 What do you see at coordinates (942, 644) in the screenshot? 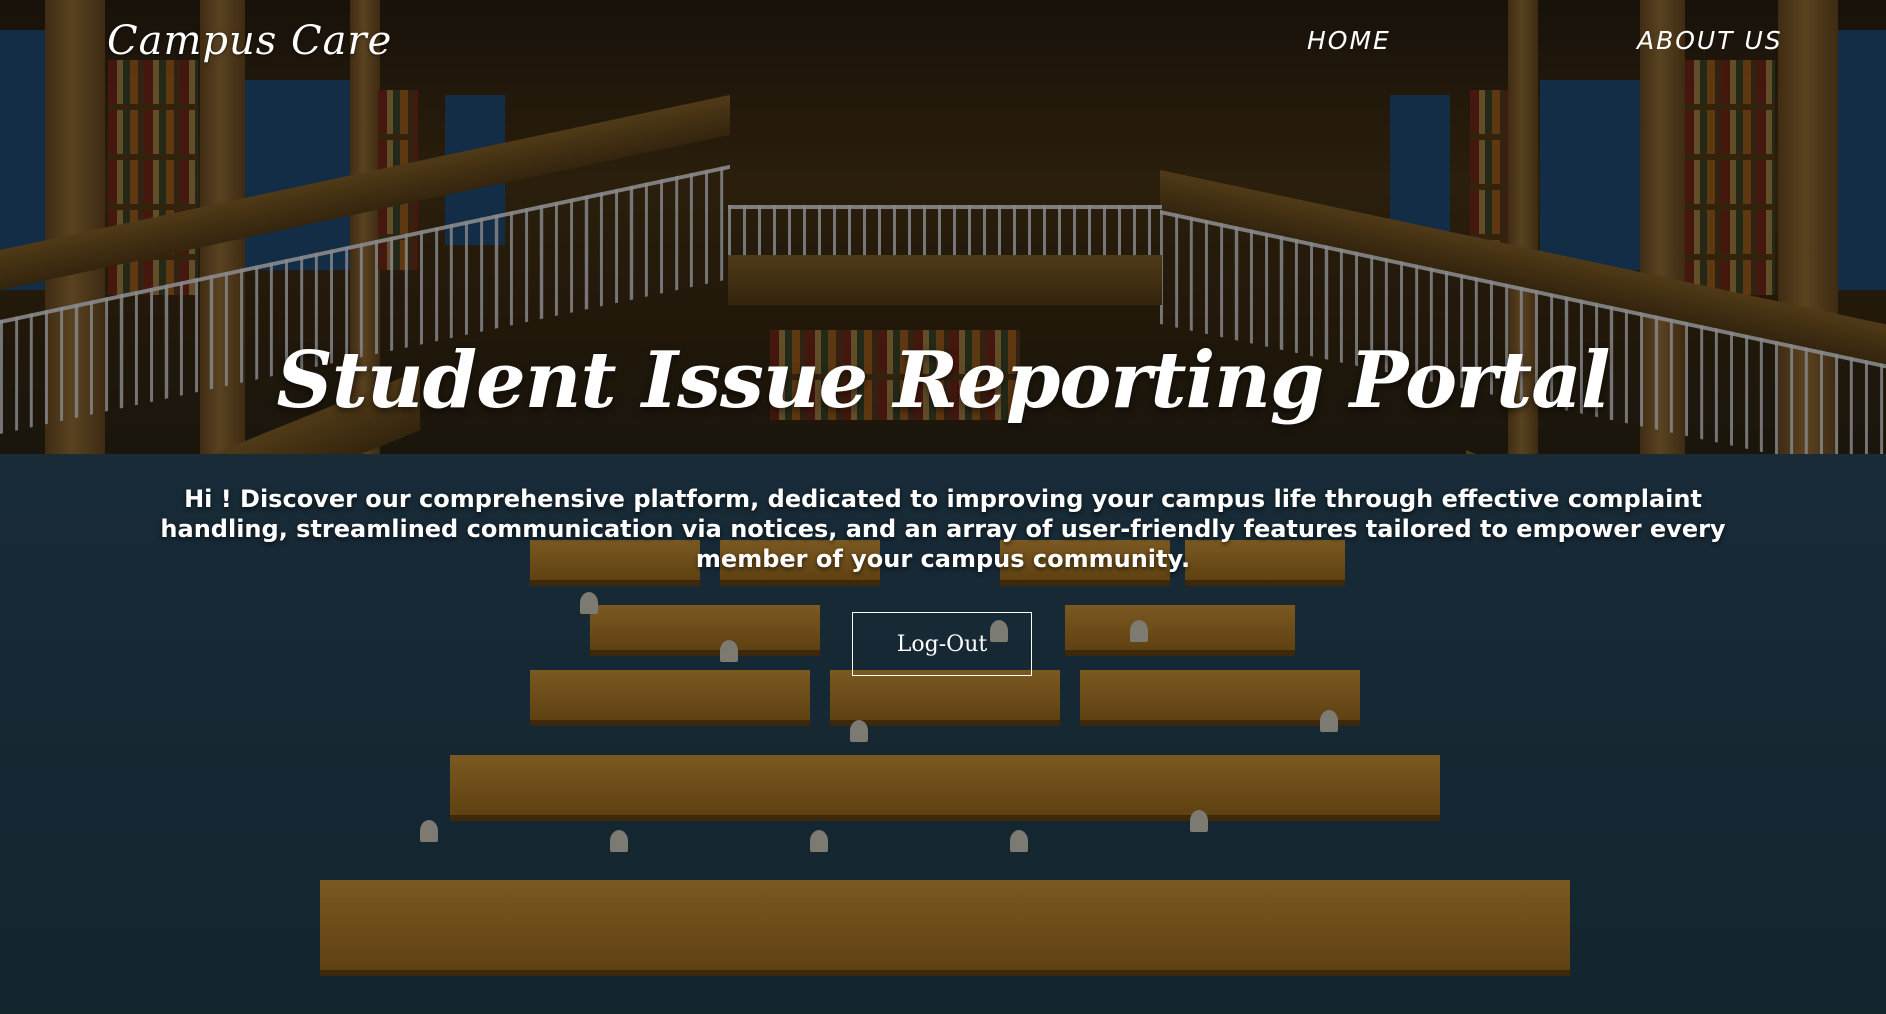
I see `logout-button: Log-Out` at bounding box center [942, 644].